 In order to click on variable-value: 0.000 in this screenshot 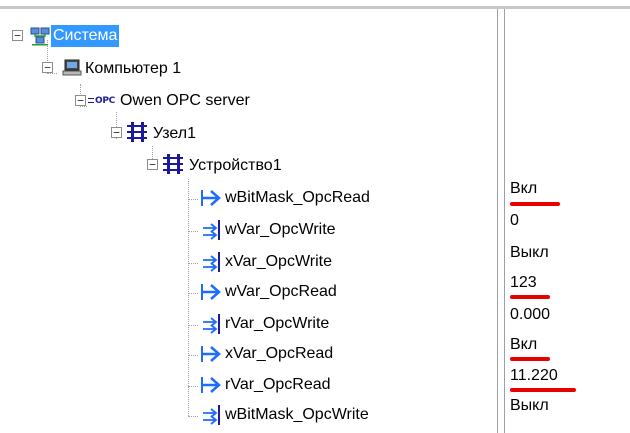, I will do `click(530, 314)`.